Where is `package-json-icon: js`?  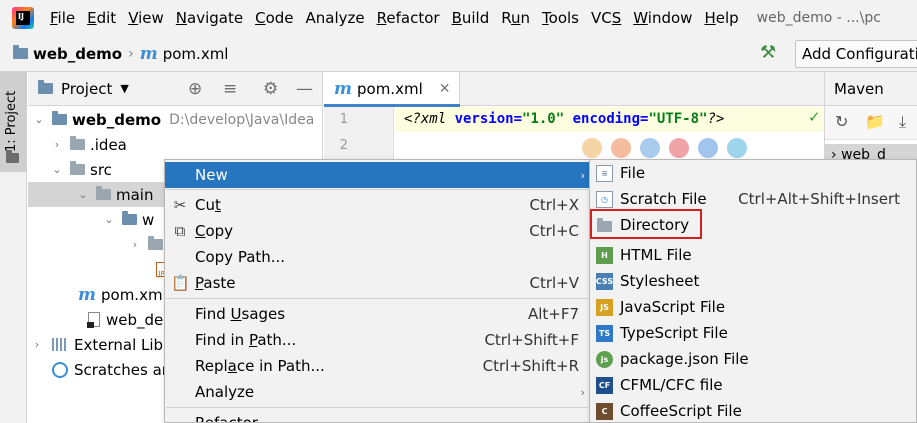 package-json-icon: js is located at coordinates (604, 359).